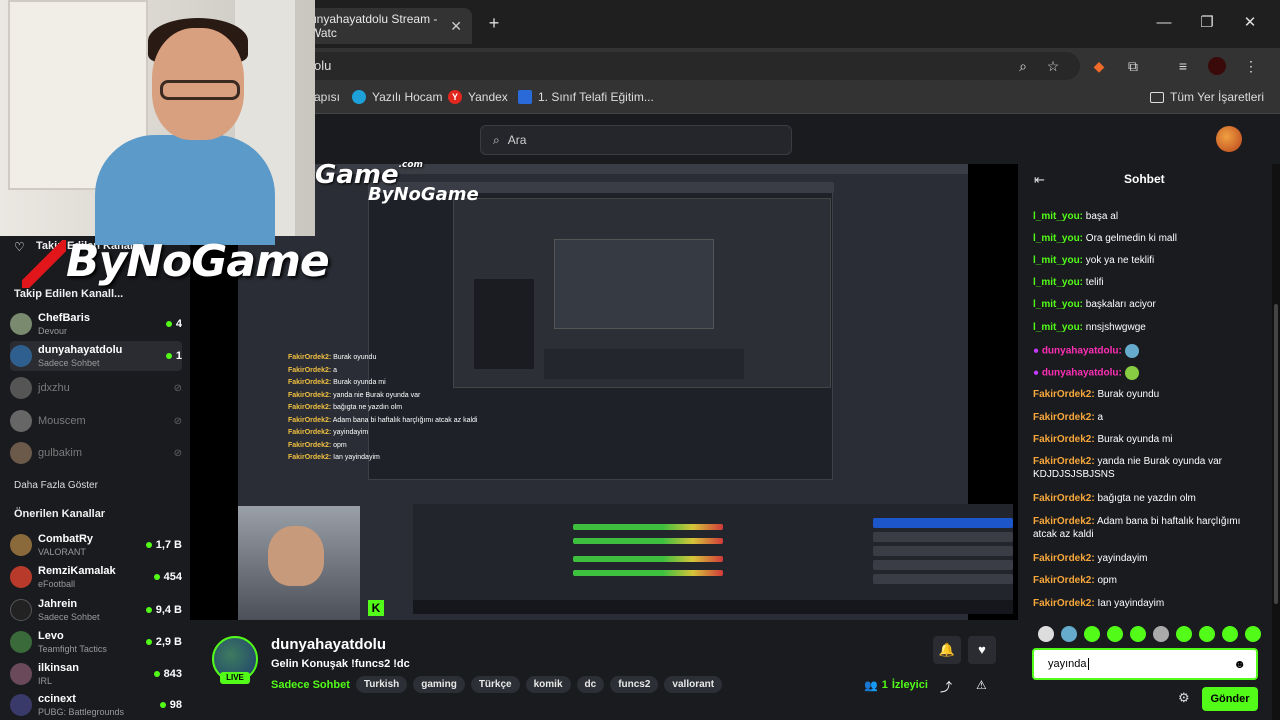 The width and height of the screenshot is (1280, 720). I want to click on channel-name: dunyahayatdolu, so click(328, 644).